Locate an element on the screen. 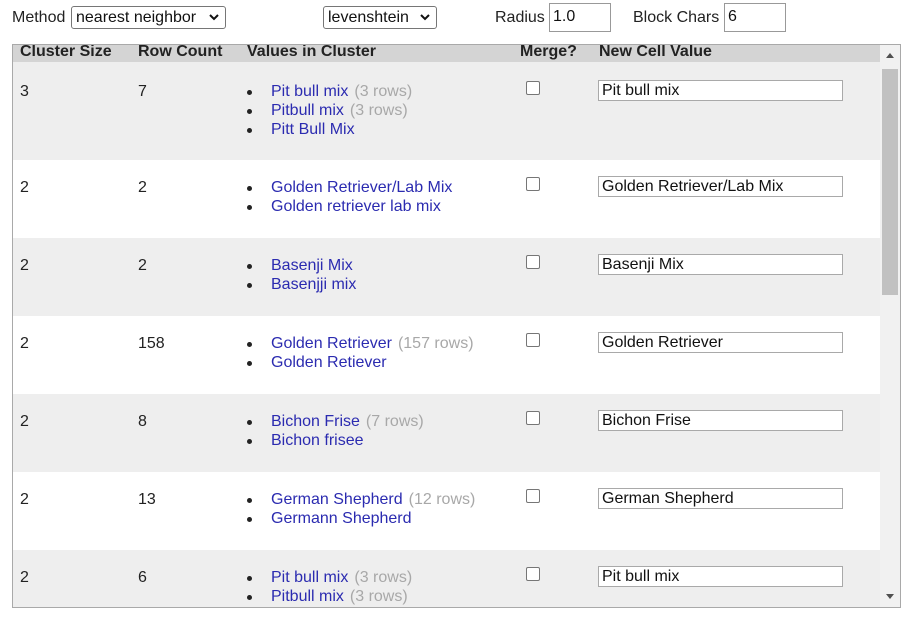  value-row-count: (12 rows) is located at coordinates (442, 499).